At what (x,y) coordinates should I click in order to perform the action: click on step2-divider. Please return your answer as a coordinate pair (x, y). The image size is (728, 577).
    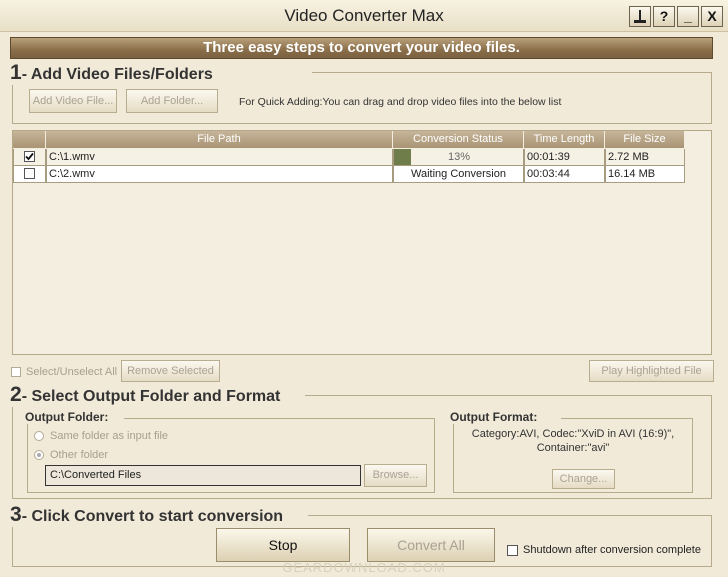
    Looking at the image, I should click on (508, 395).